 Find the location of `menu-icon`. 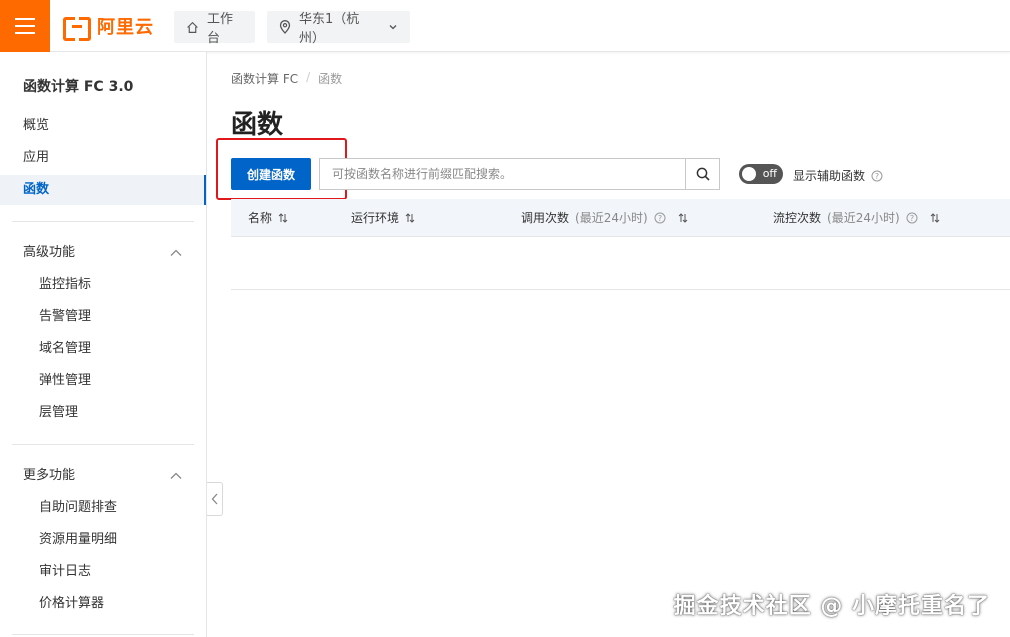

menu-icon is located at coordinates (25, 26).